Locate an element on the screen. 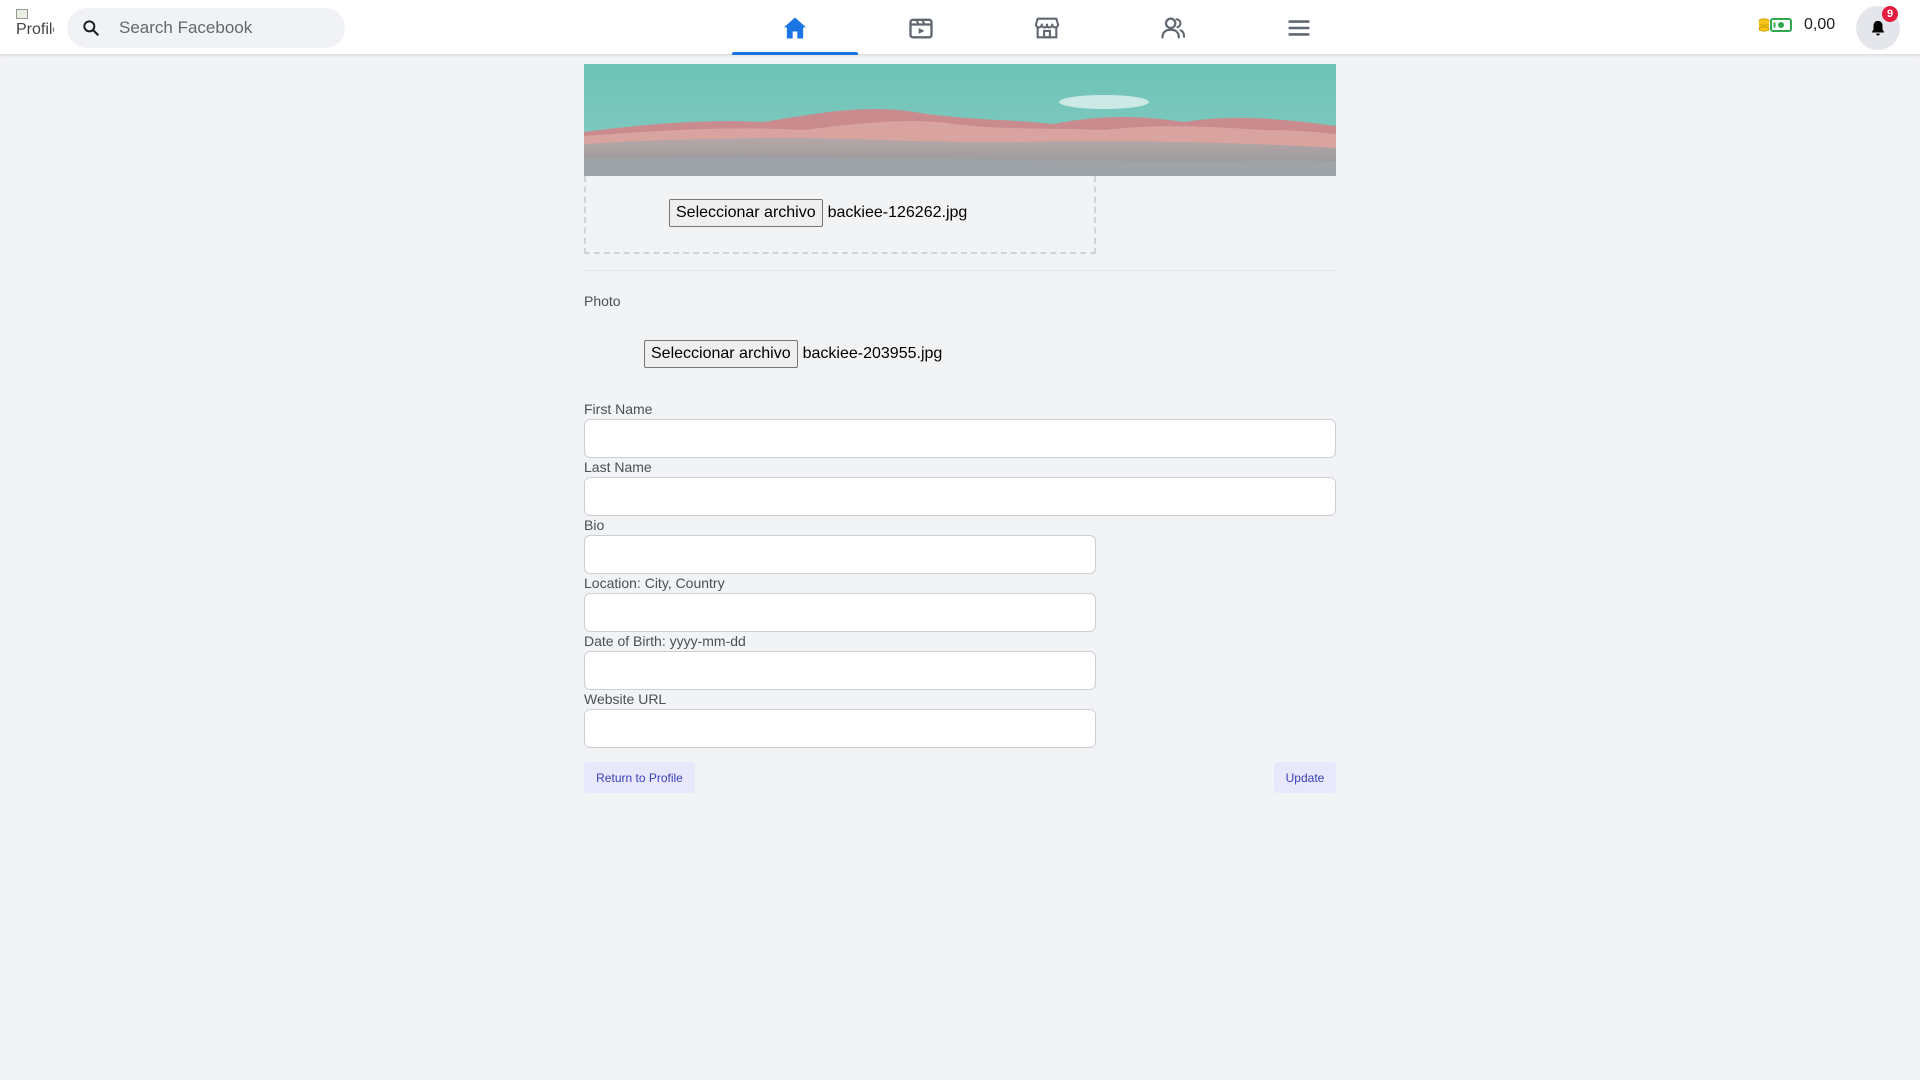 This screenshot has width=1920, height=1080. friends-icon is located at coordinates (1173, 27).